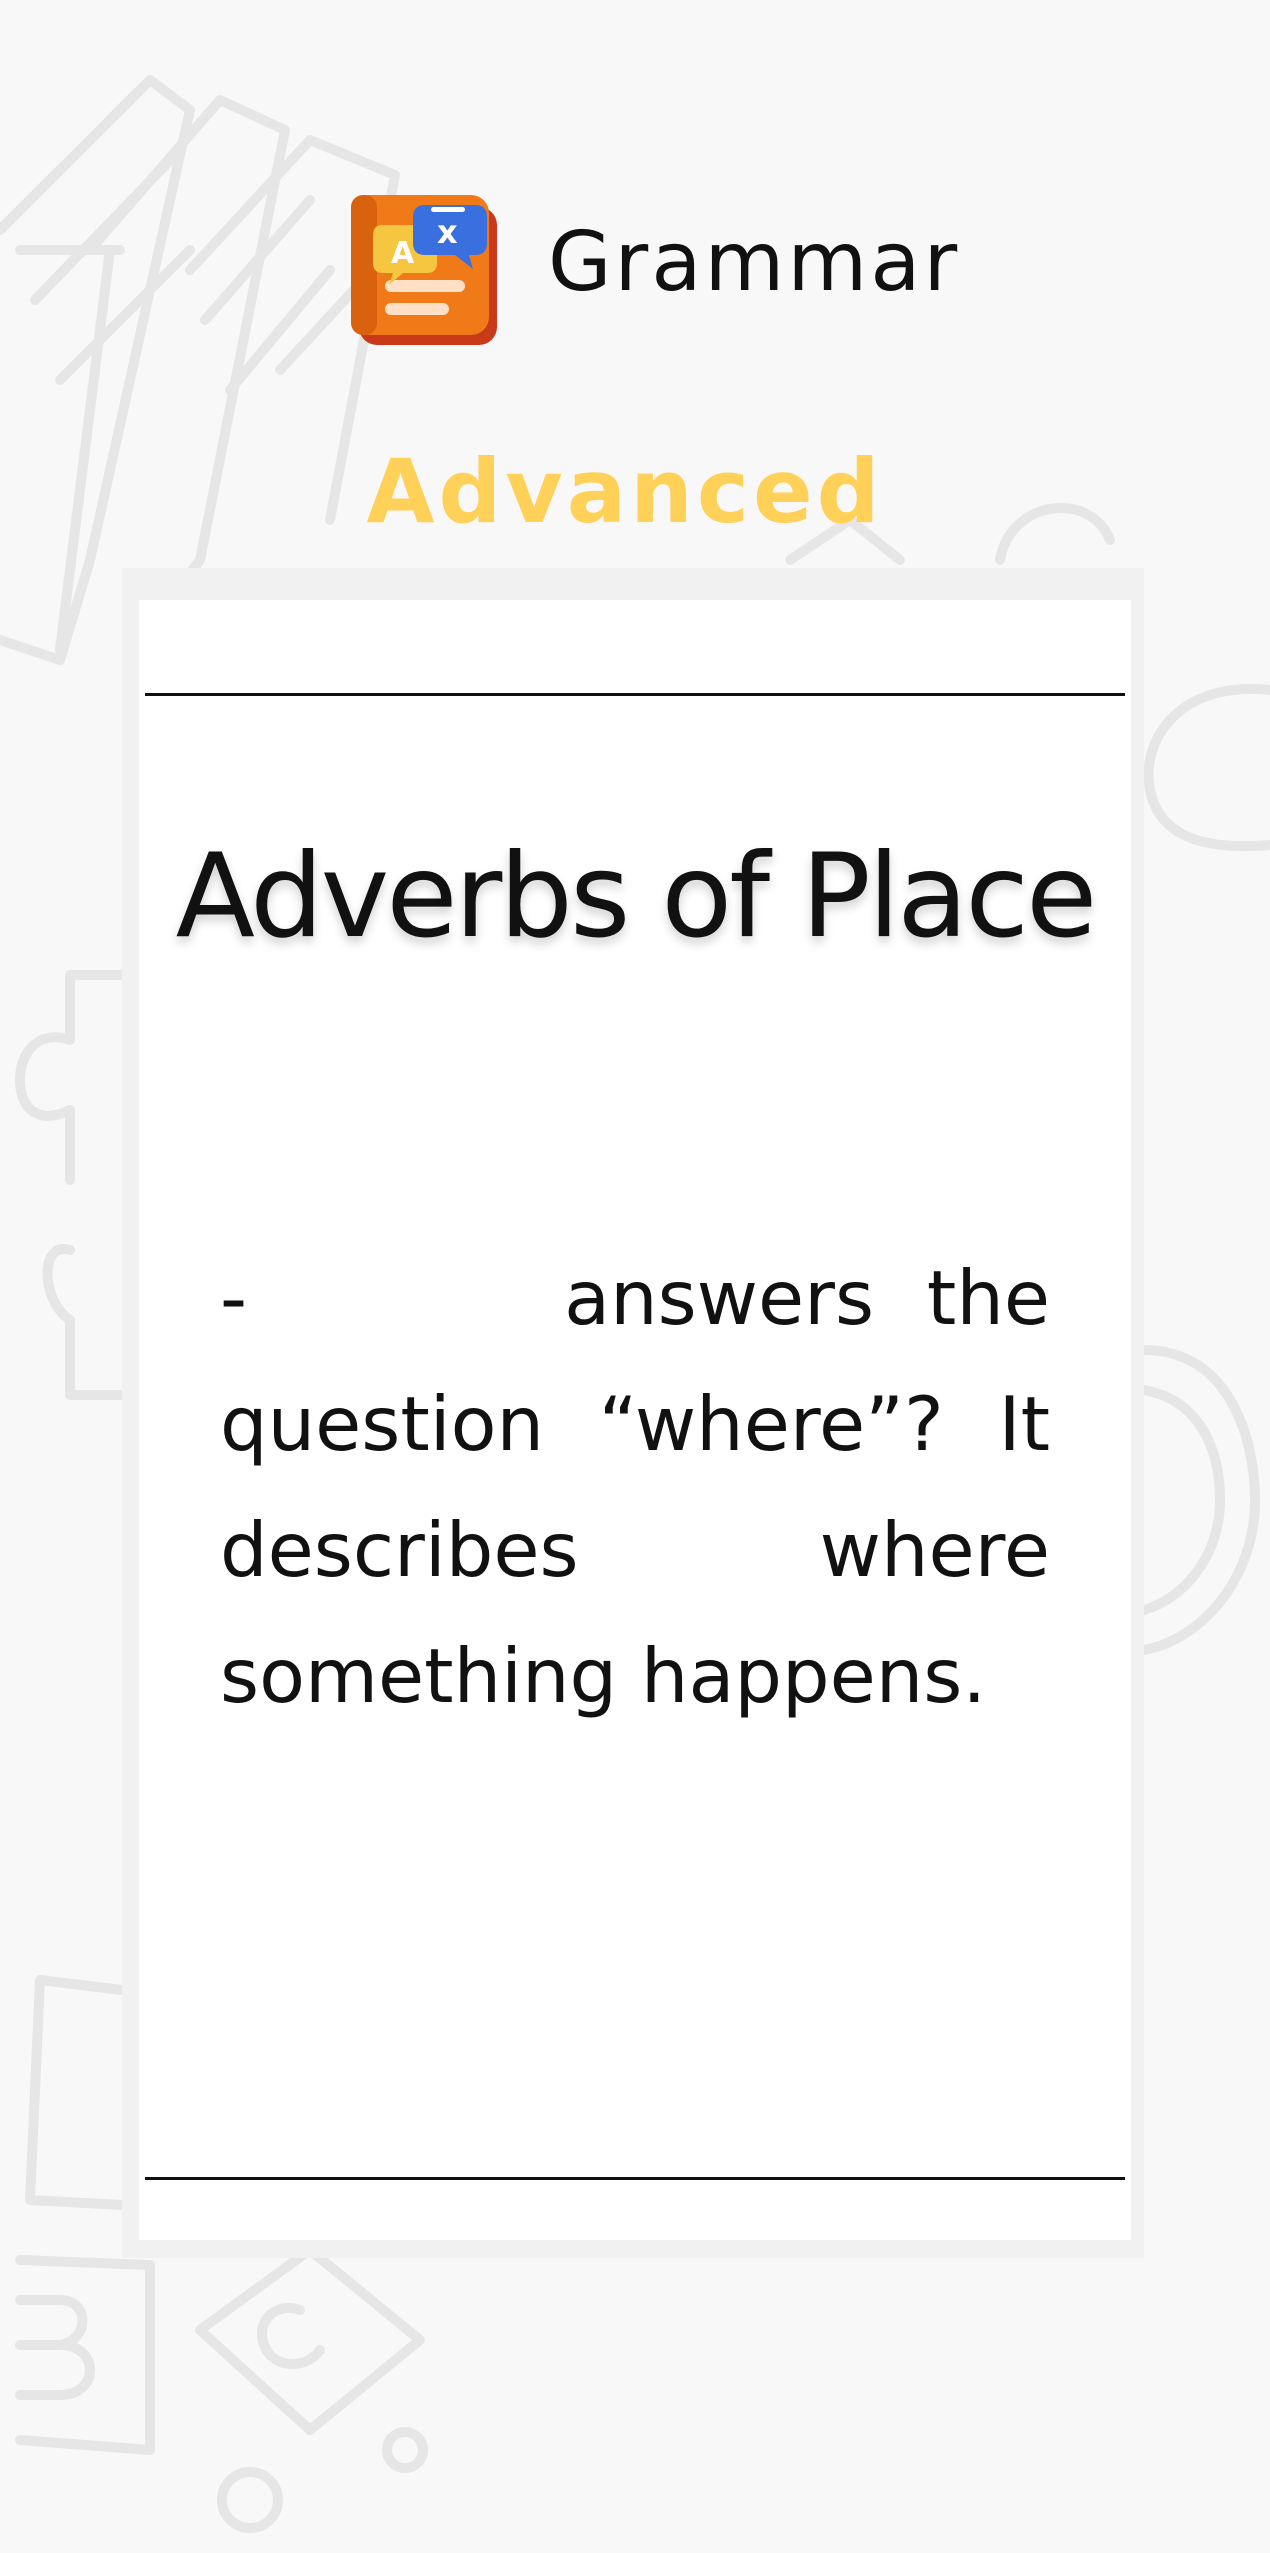  What do you see at coordinates (1199, 1500) in the screenshot?
I see `circle-doodle-icon` at bounding box center [1199, 1500].